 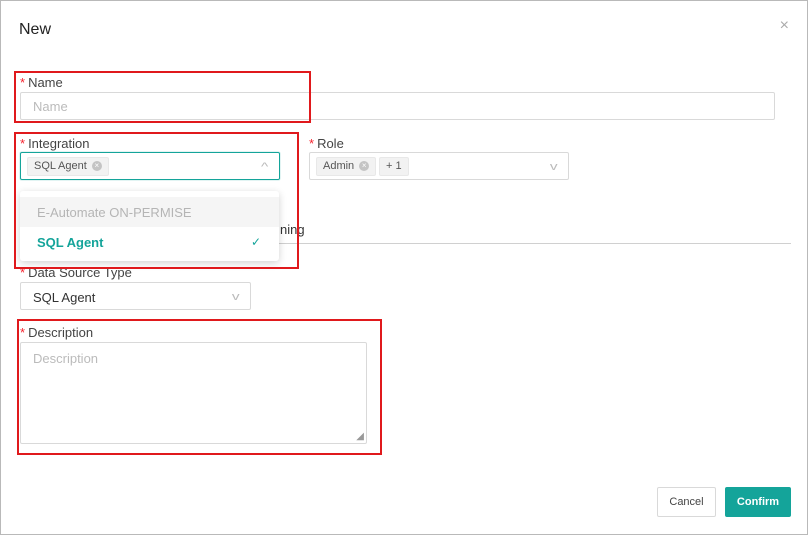 What do you see at coordinates (59, 143) in the screenshot?
I see `integration-label-text: Integration` at bounding box center [59, 143].